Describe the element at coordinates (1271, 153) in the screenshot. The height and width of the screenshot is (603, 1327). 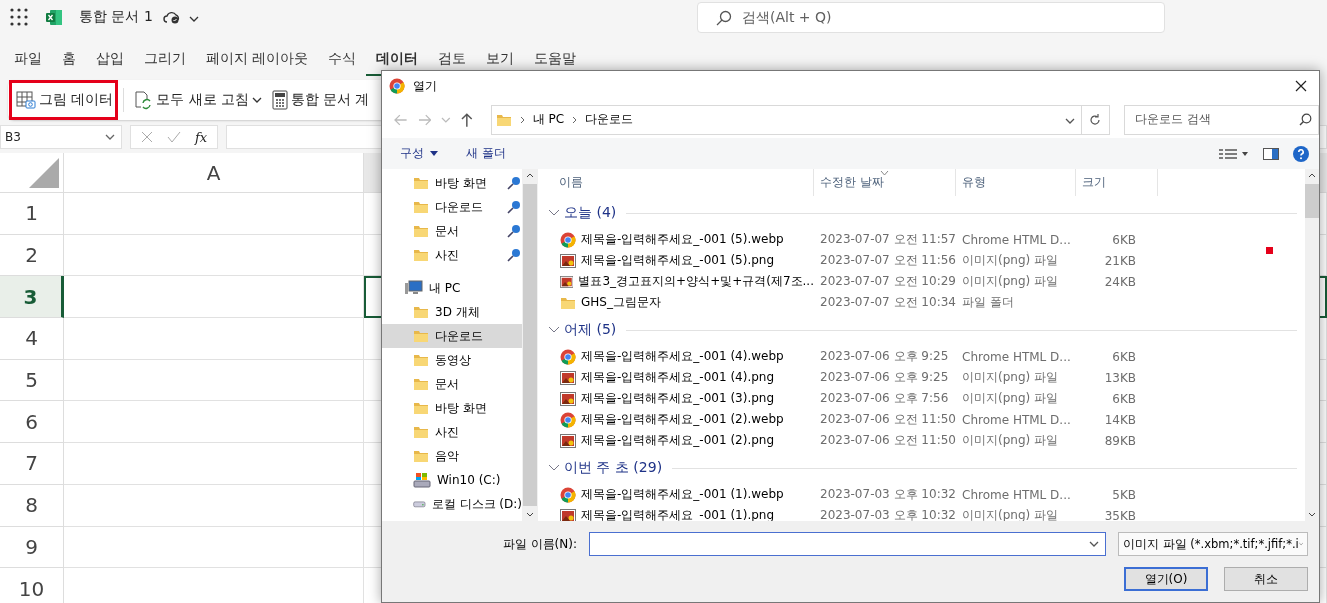
I see `preview-pane-icon` at that location.